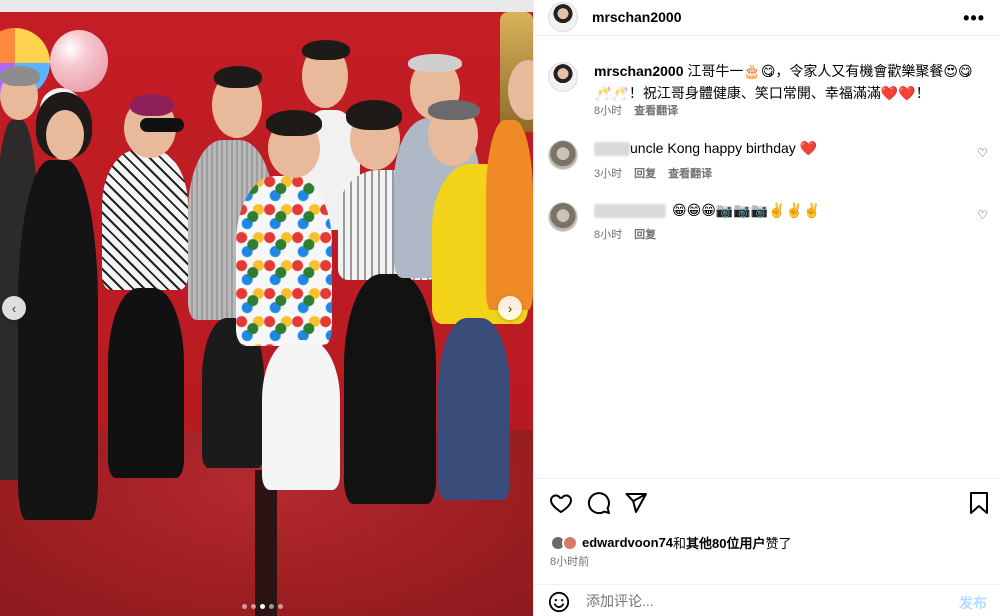 Image resolution: width=1000 pixels, height=616 pixels. I want to click on chevron-right-icon: ›, so click(510, 308).